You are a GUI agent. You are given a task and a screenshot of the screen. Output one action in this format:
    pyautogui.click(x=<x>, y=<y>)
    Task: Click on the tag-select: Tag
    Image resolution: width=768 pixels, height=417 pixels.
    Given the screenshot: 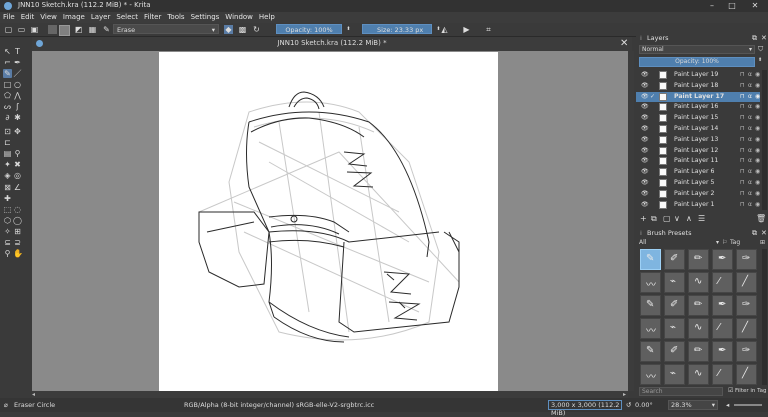 What is the action you would take?
    pyautogui.click(x=735, y=242)
    